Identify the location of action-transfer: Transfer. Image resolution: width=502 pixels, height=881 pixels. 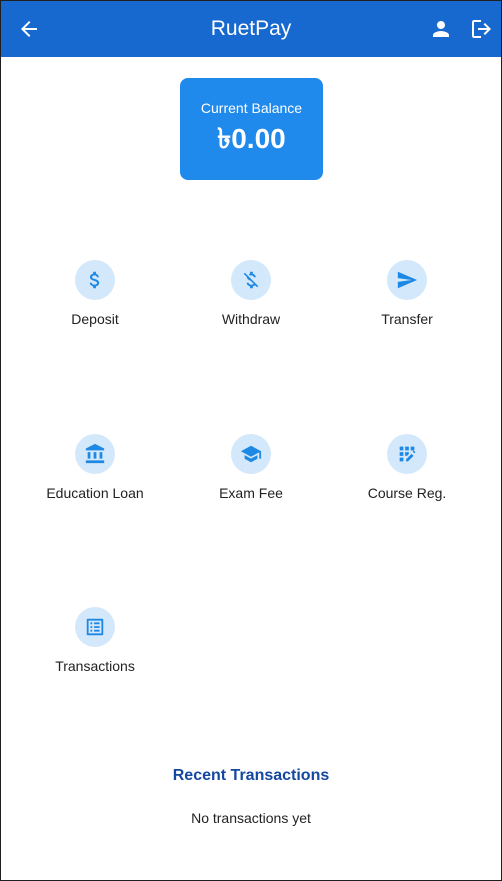
(407, 300).